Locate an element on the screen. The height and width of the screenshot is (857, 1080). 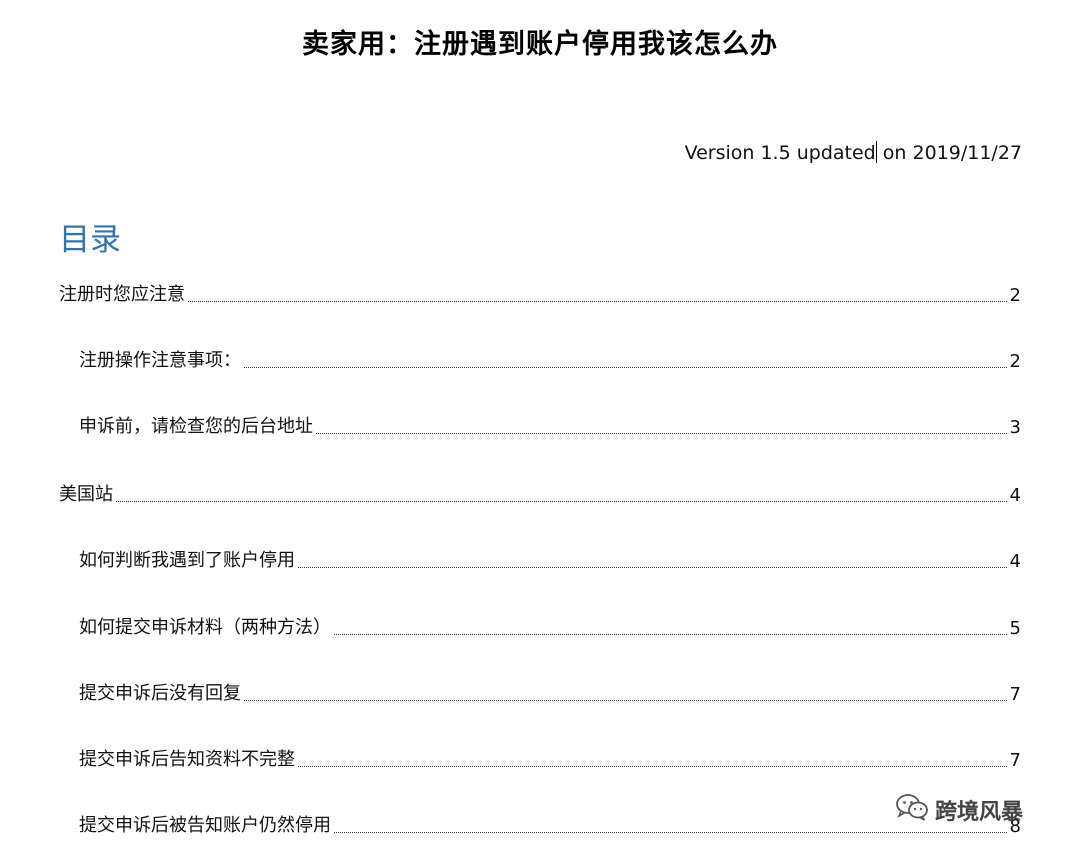
toc-entry-text: 申诉前，请检查您的后台地址 is located at coordinates (196, 426).